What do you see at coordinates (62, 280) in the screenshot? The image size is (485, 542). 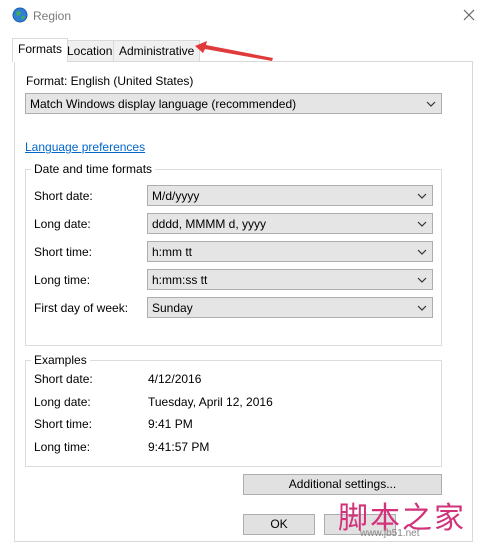 I see `long-time-label: Long time:` at bounding box center [62, 280].